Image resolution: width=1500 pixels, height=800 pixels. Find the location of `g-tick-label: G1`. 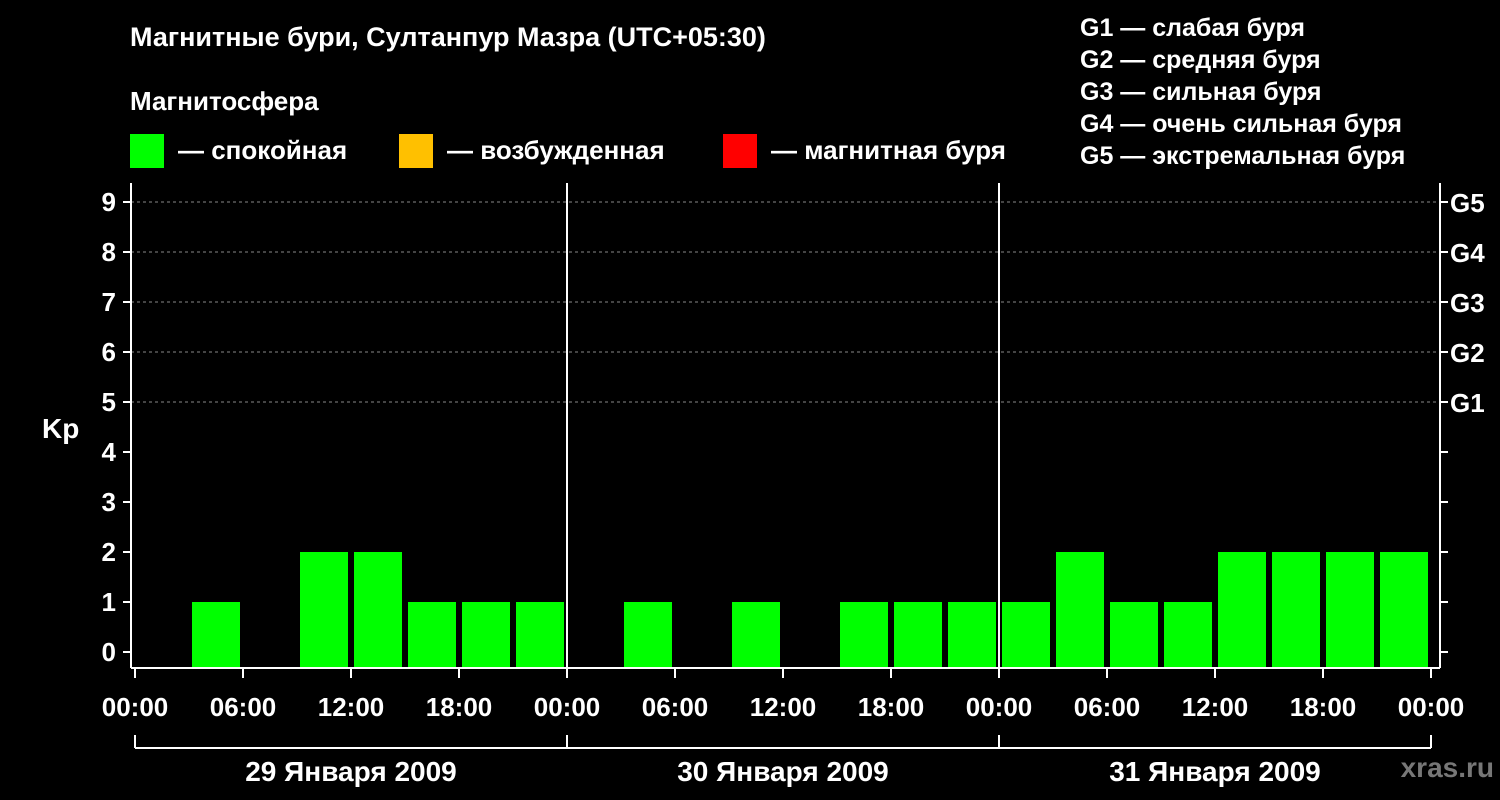

g-tick-label: G1 is located at coordinates (1467, 403).